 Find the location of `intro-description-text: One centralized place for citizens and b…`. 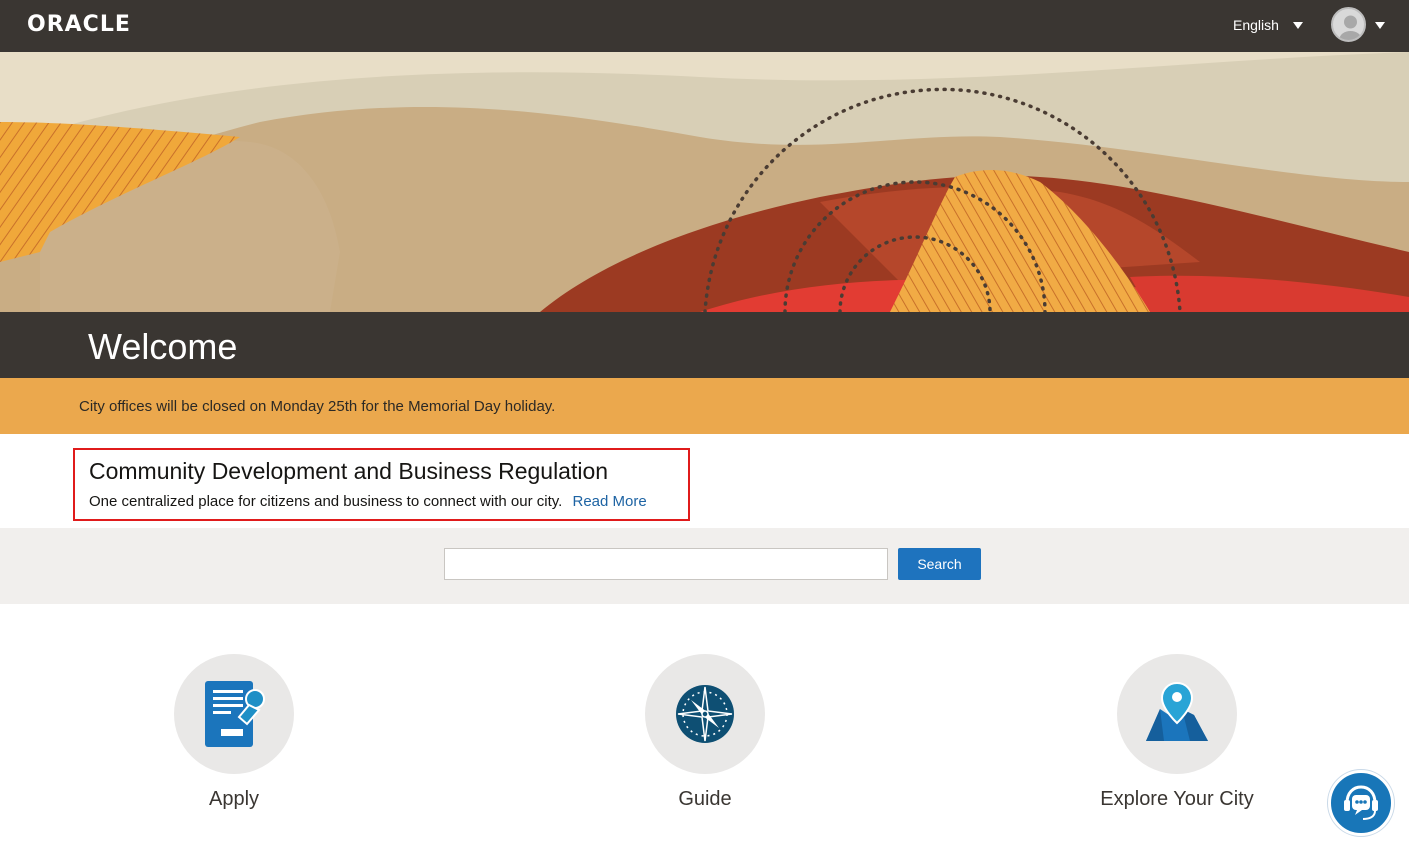

intro-description-text: One centralized place for citizens and b… is located at coordinates (326, 501).